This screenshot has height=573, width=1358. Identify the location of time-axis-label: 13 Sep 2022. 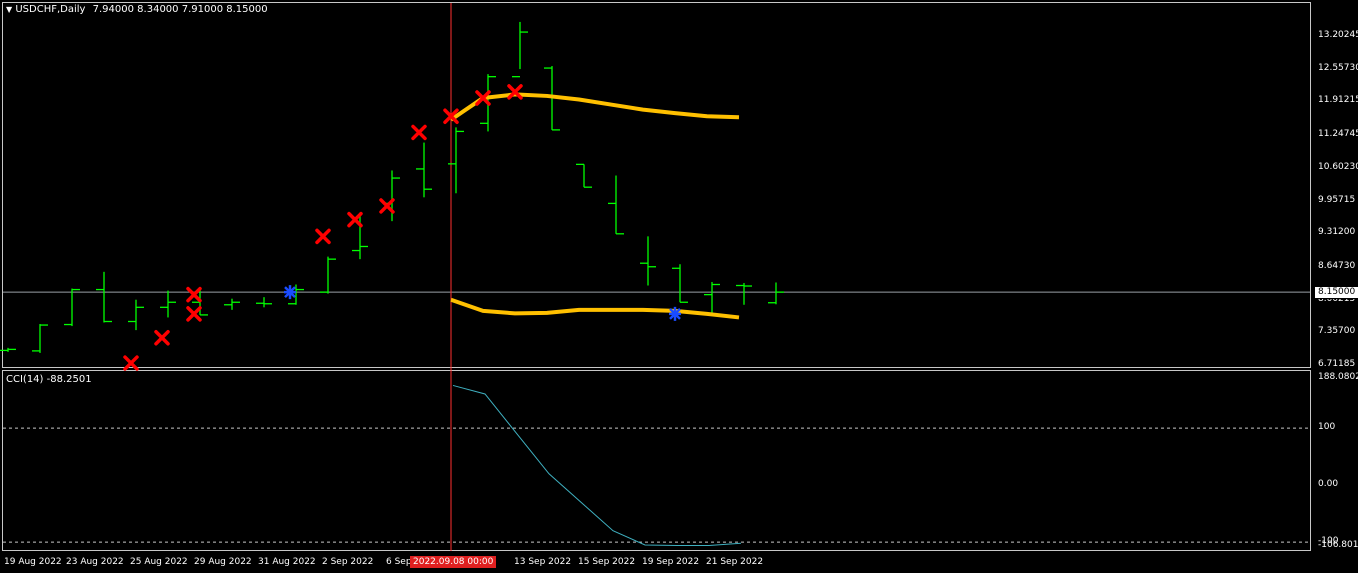
(543, 562).